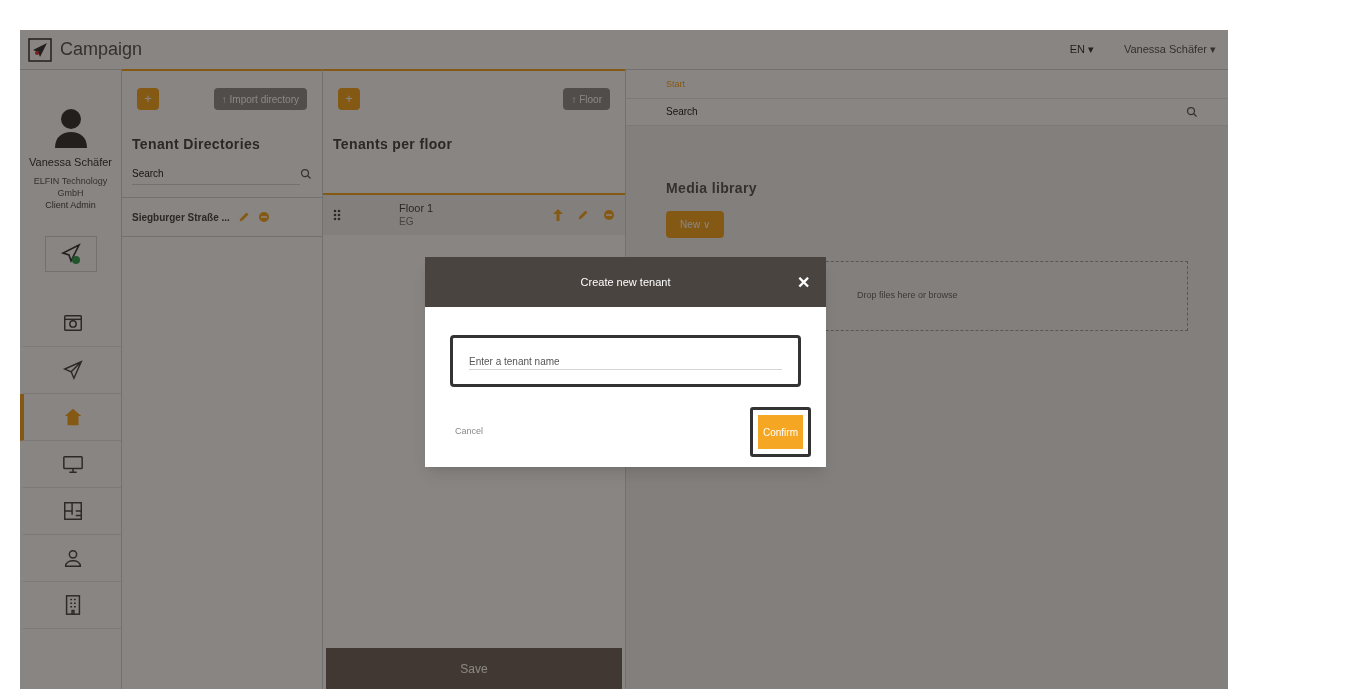 The height and width of the screenshot is (689, 1364). I want to click on user-menu: Vanessa Schäfer ▾, so click(1170, 49).